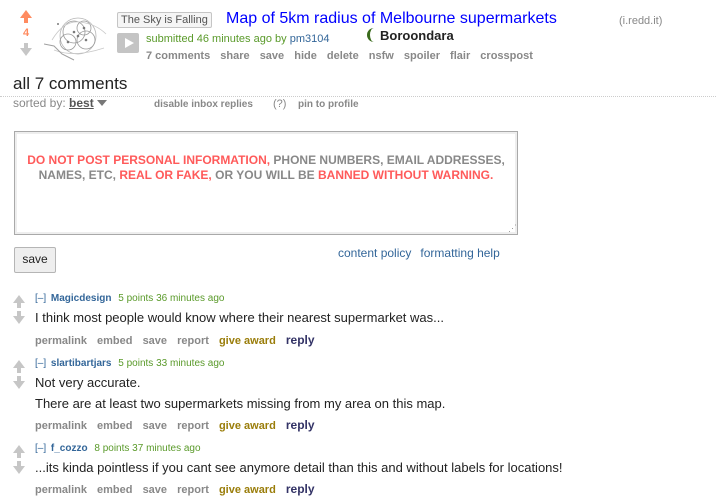  I want to click on user-flair-icon, so click(373, 35).